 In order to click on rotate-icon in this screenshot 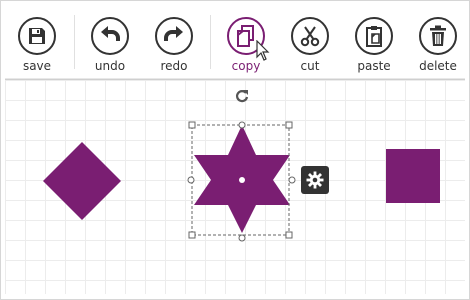, I will do `click(242, 96)`.